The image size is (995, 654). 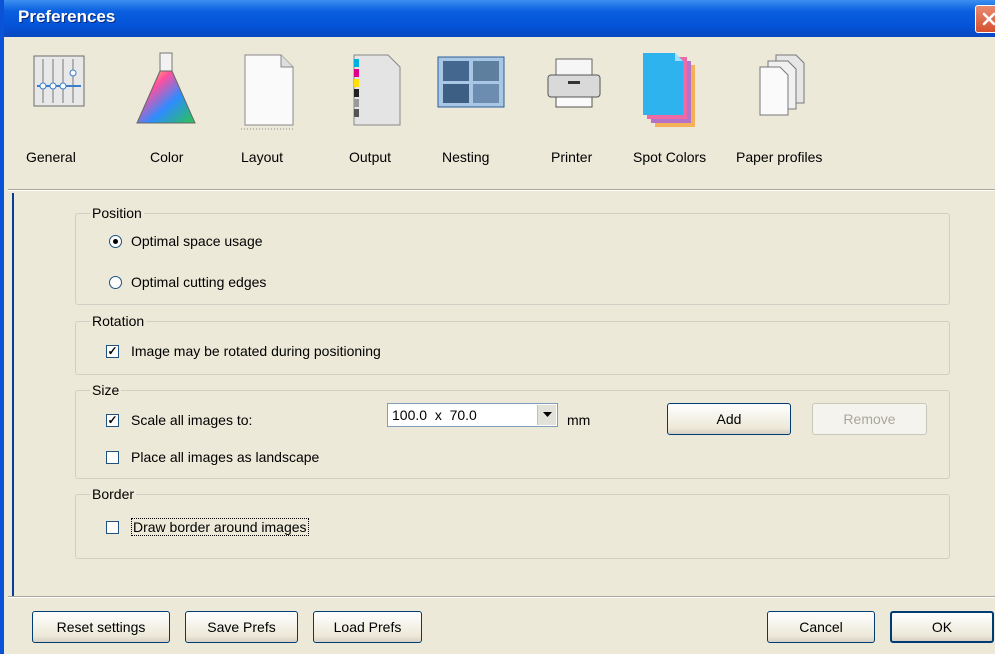 What do you see at coordinates (670, 157) in the screenshot?
I see `toolbar-label-spot-colors: Spot Colors` at bounding box center [670, 157].